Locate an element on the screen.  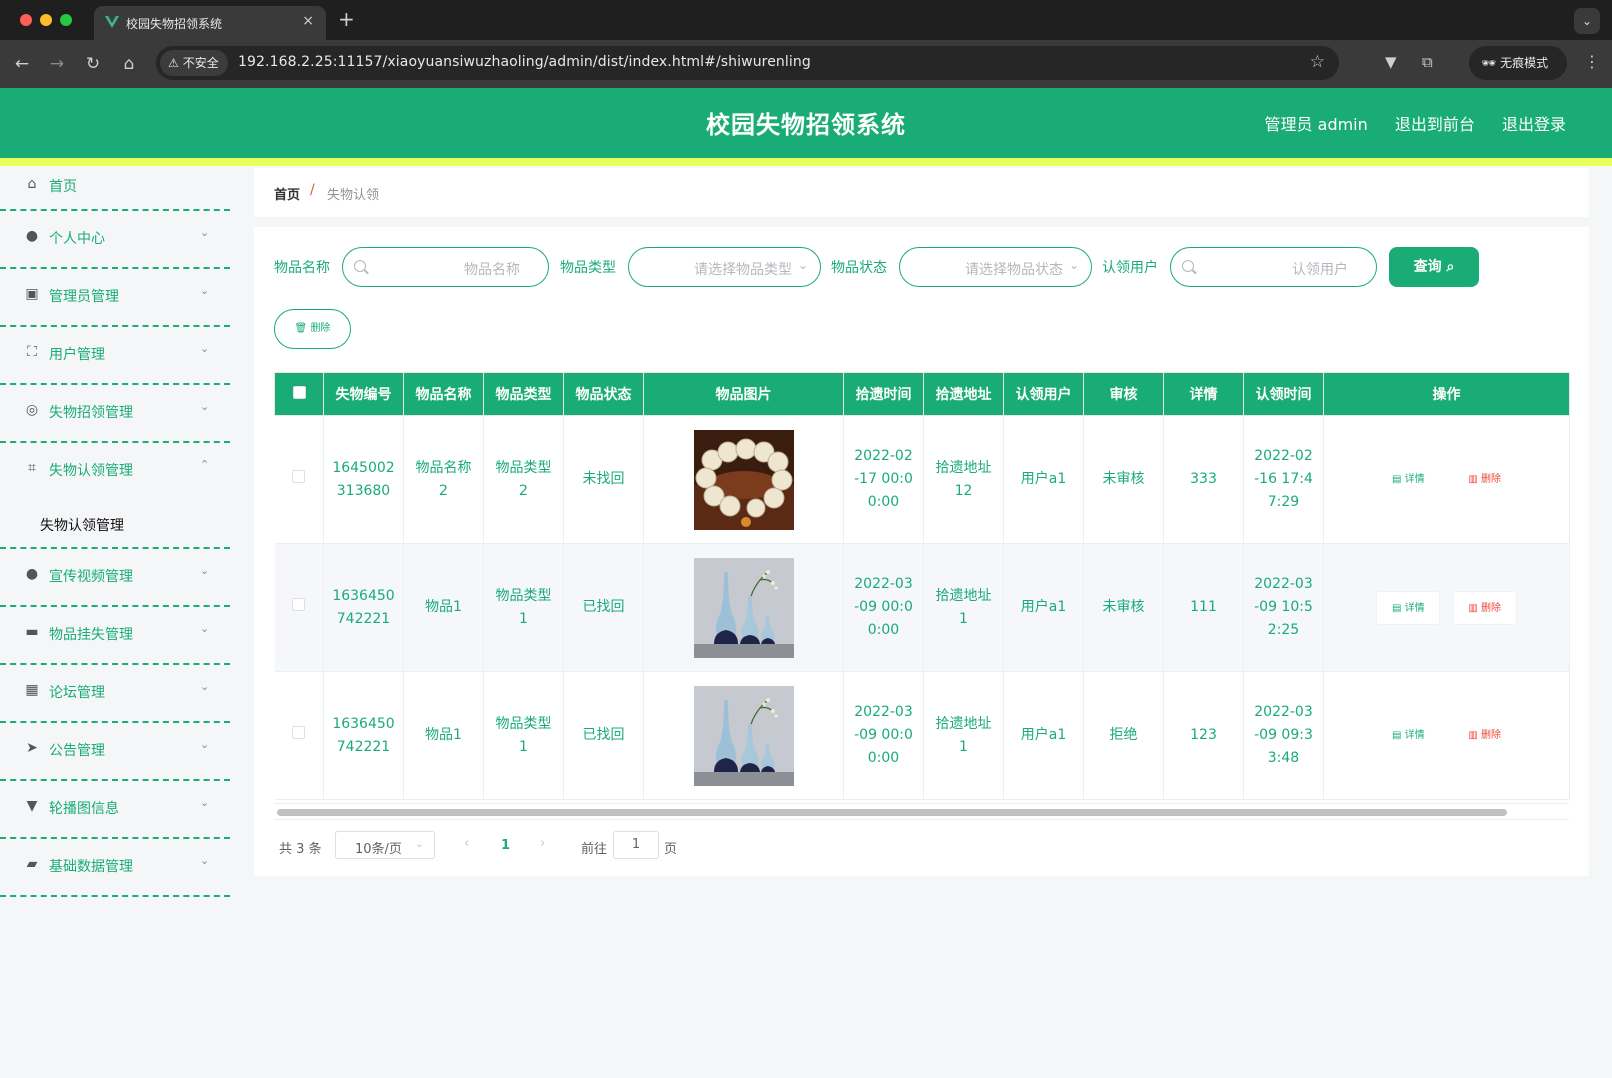
filter-user-label: 认领用户 is located at coordinates (1130, 268).